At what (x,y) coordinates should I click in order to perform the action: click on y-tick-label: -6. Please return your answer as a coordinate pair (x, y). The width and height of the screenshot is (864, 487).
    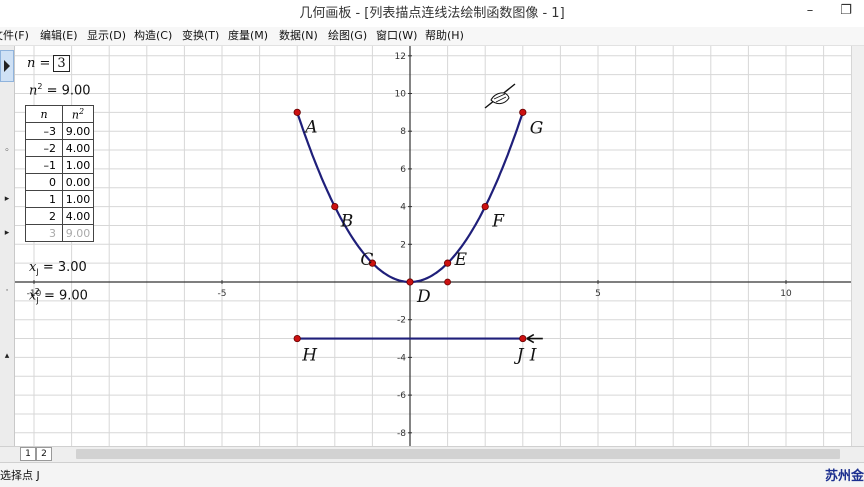
    Looking at the image, I should click on (401, 396).